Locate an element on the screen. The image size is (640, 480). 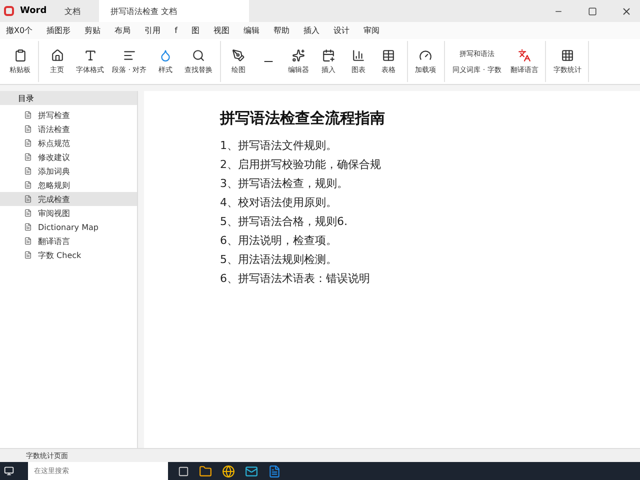
sidebar-item: 完成检查 is located at coordinates (68, 199).